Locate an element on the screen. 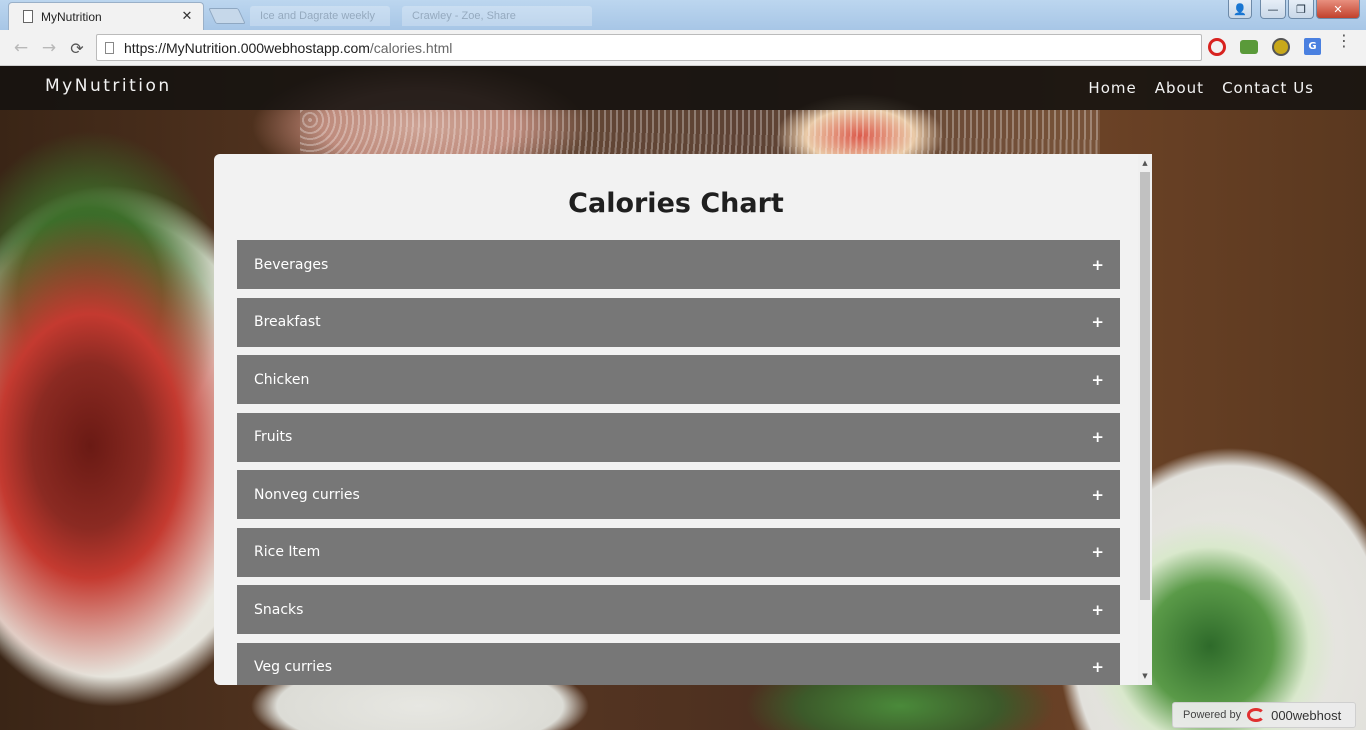  tab-title: MyNutrition is located at coordinates (71, 16).